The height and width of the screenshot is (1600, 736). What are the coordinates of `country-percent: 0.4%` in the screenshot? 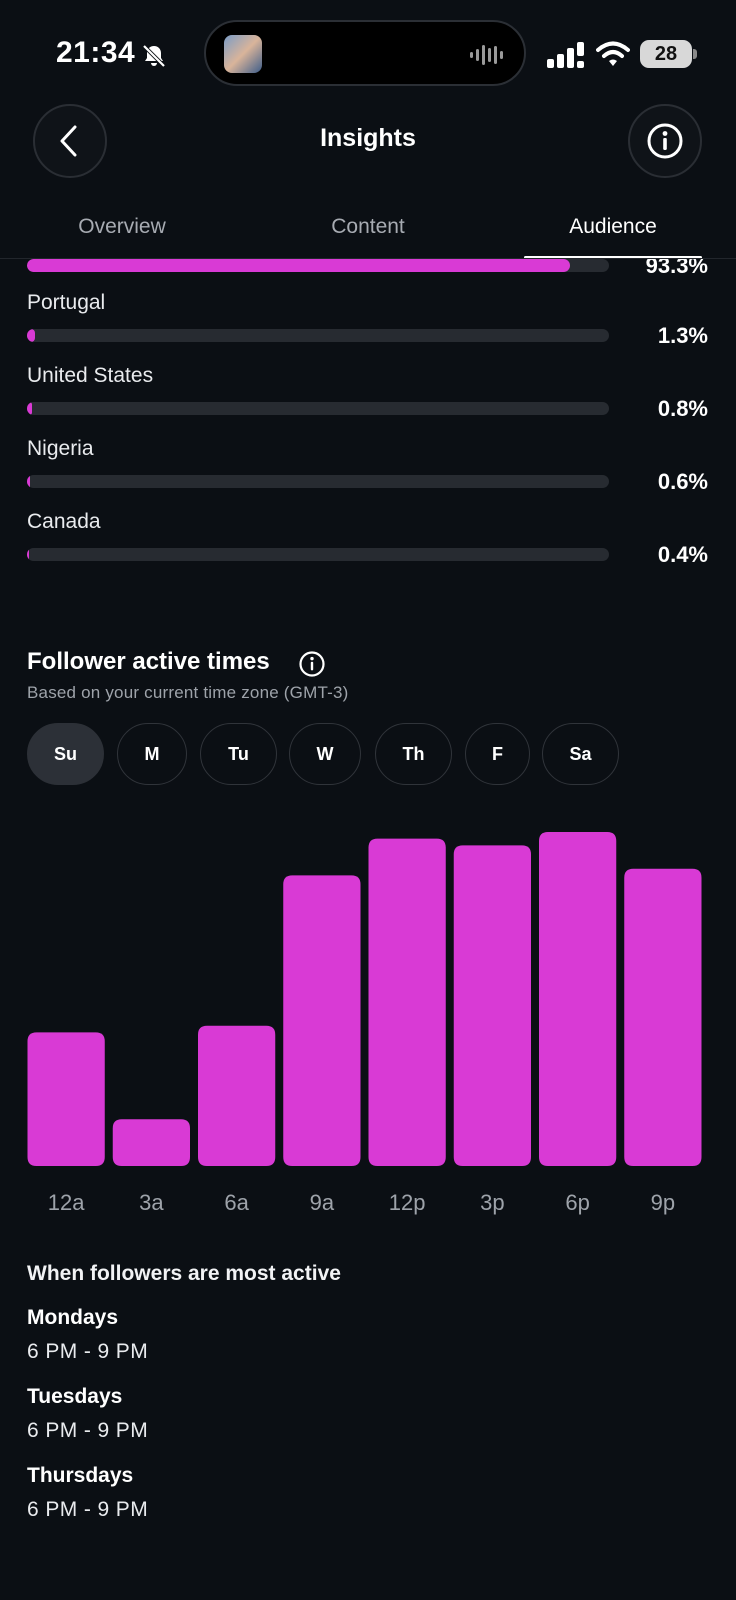 It's located at (682, 554).